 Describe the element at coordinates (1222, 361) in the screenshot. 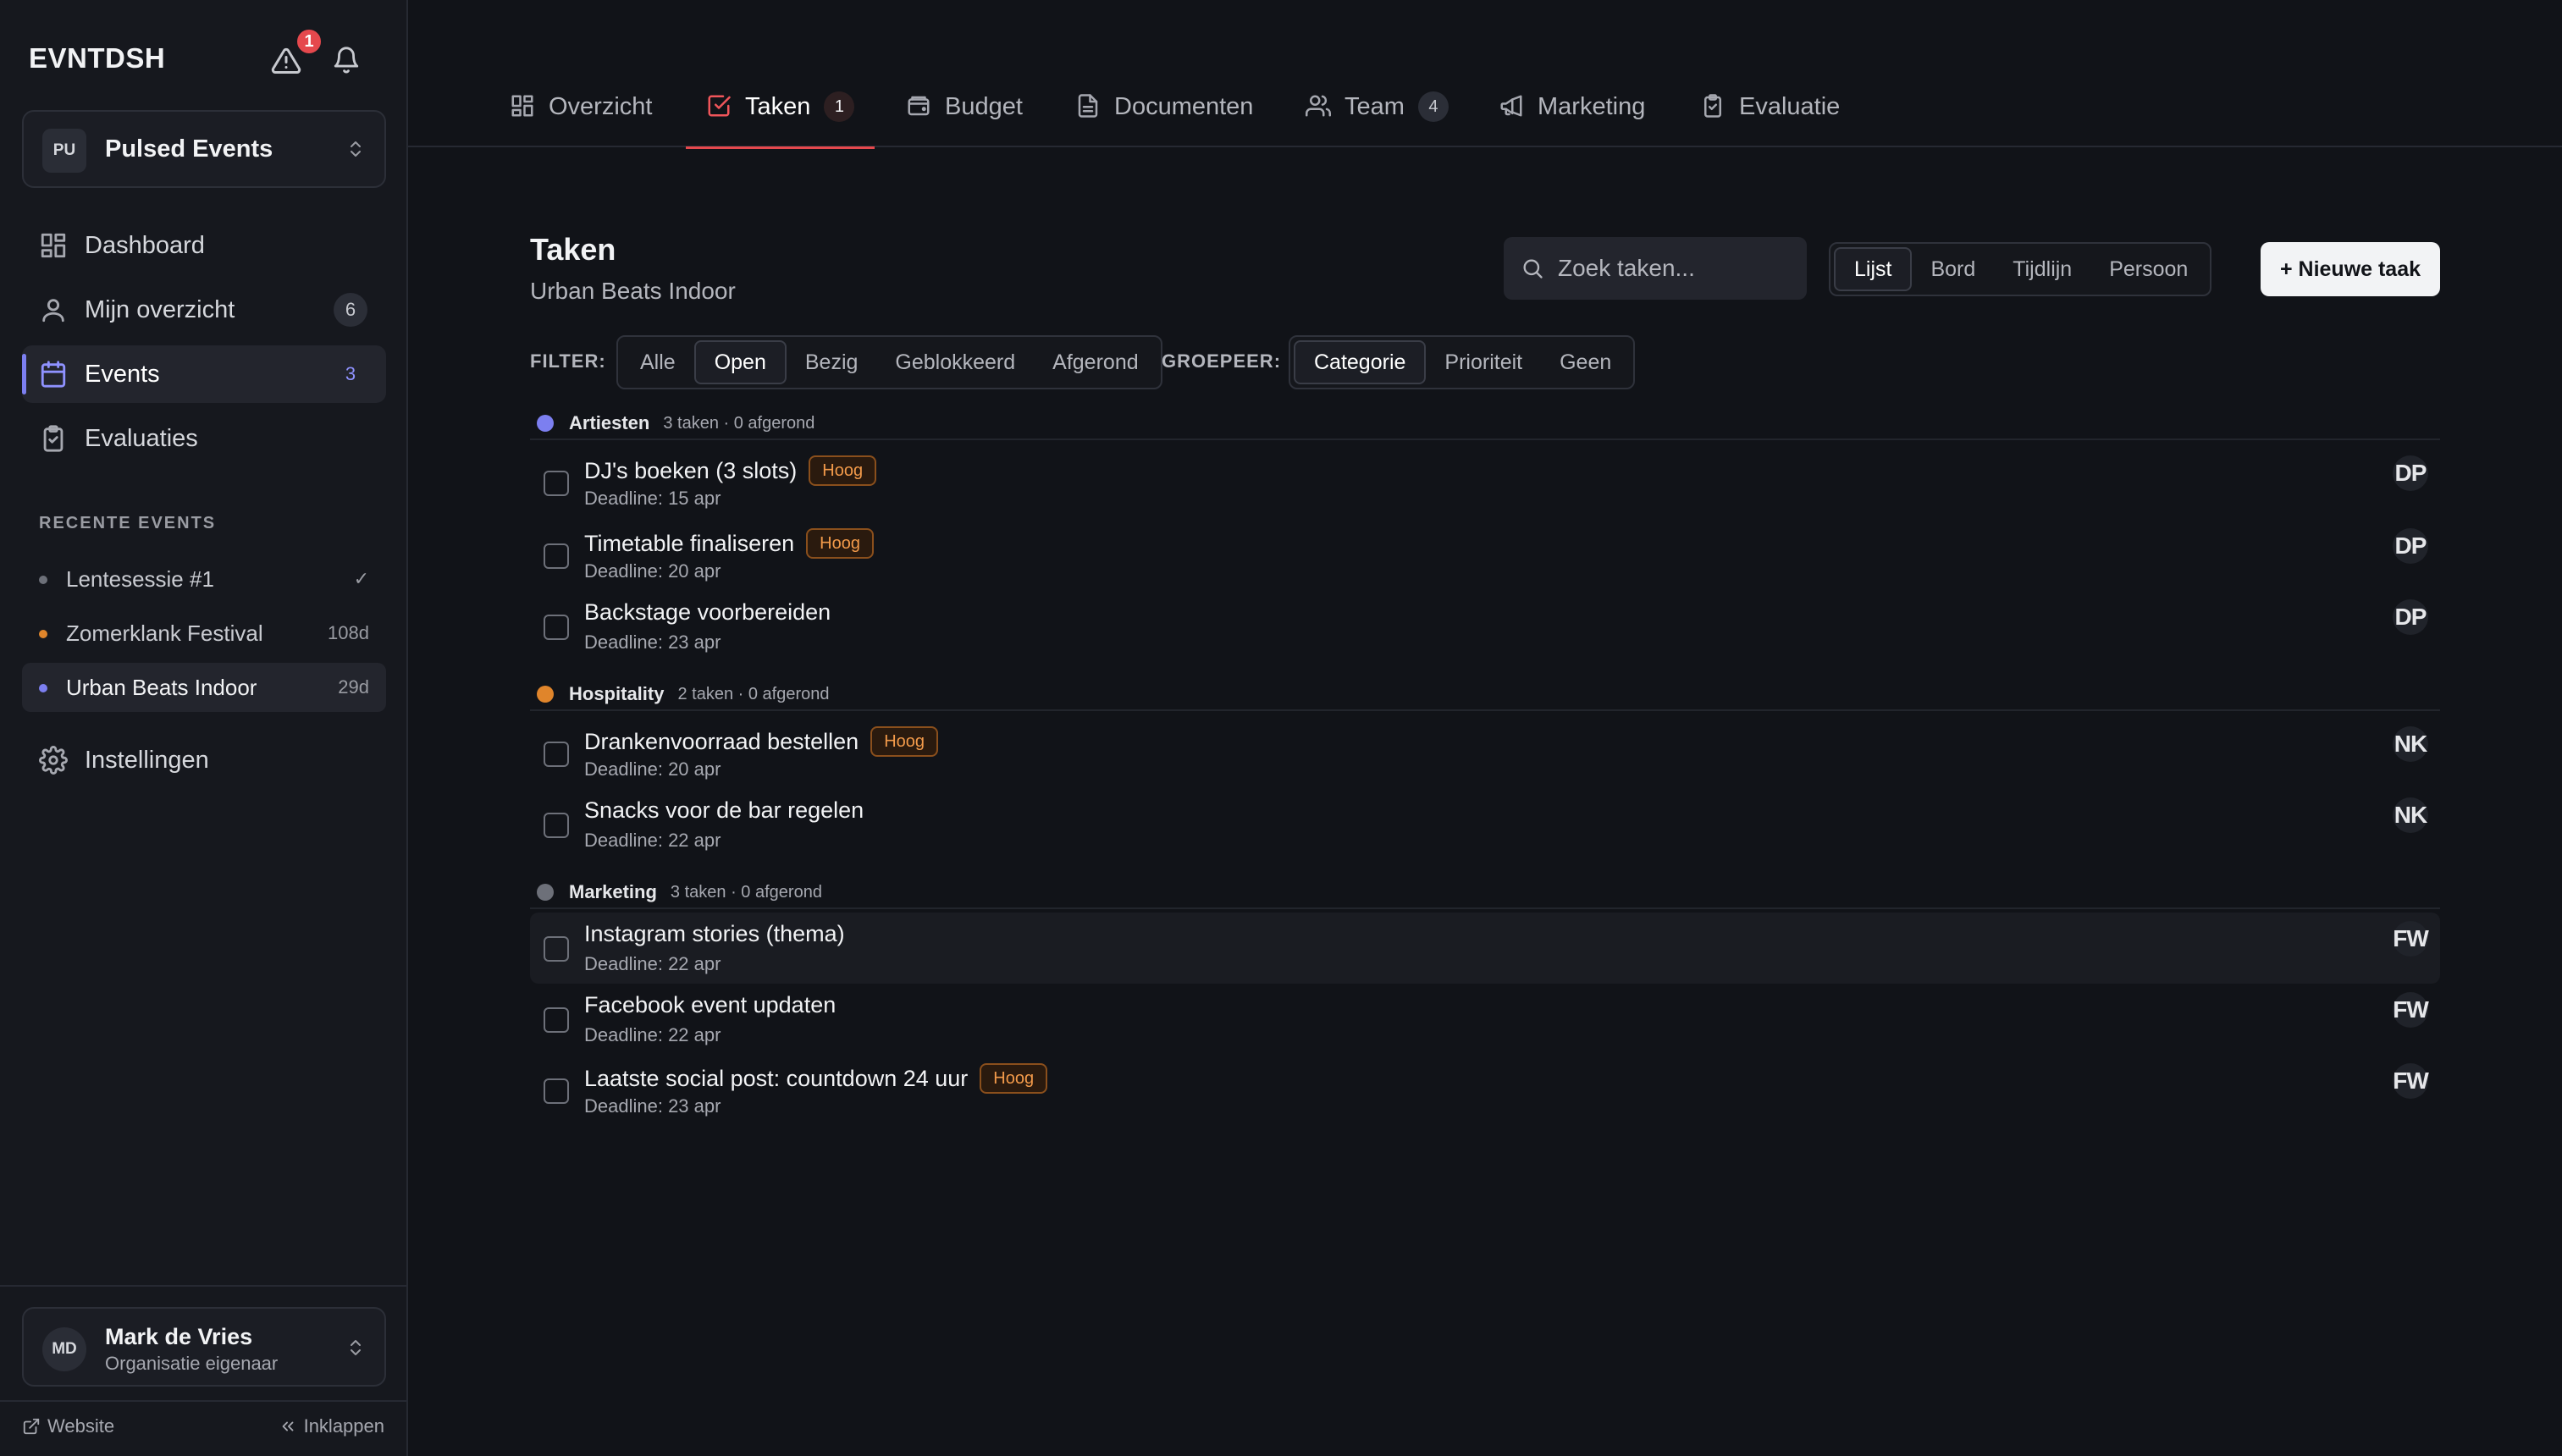

I see `group-by-label: GROEPEER:` at that location.